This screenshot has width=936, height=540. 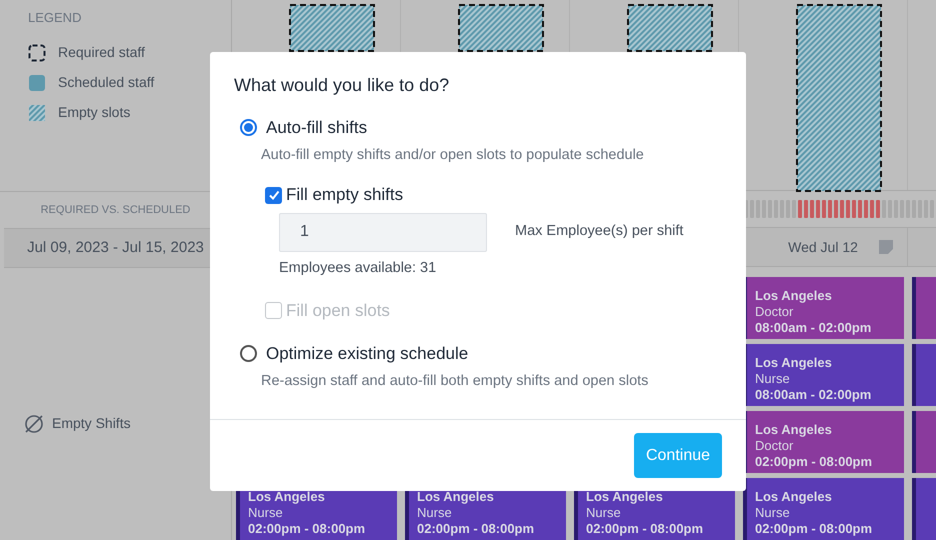 I want to click on option-description: Re-assign staff and auto-fill both empty shifts and open slots, so click(x=455, y=381).